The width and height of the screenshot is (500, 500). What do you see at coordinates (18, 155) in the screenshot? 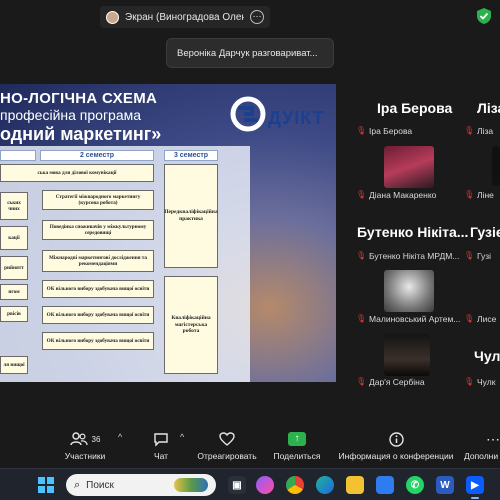
I see `table-header-col1` at bounding box center [18, 155].